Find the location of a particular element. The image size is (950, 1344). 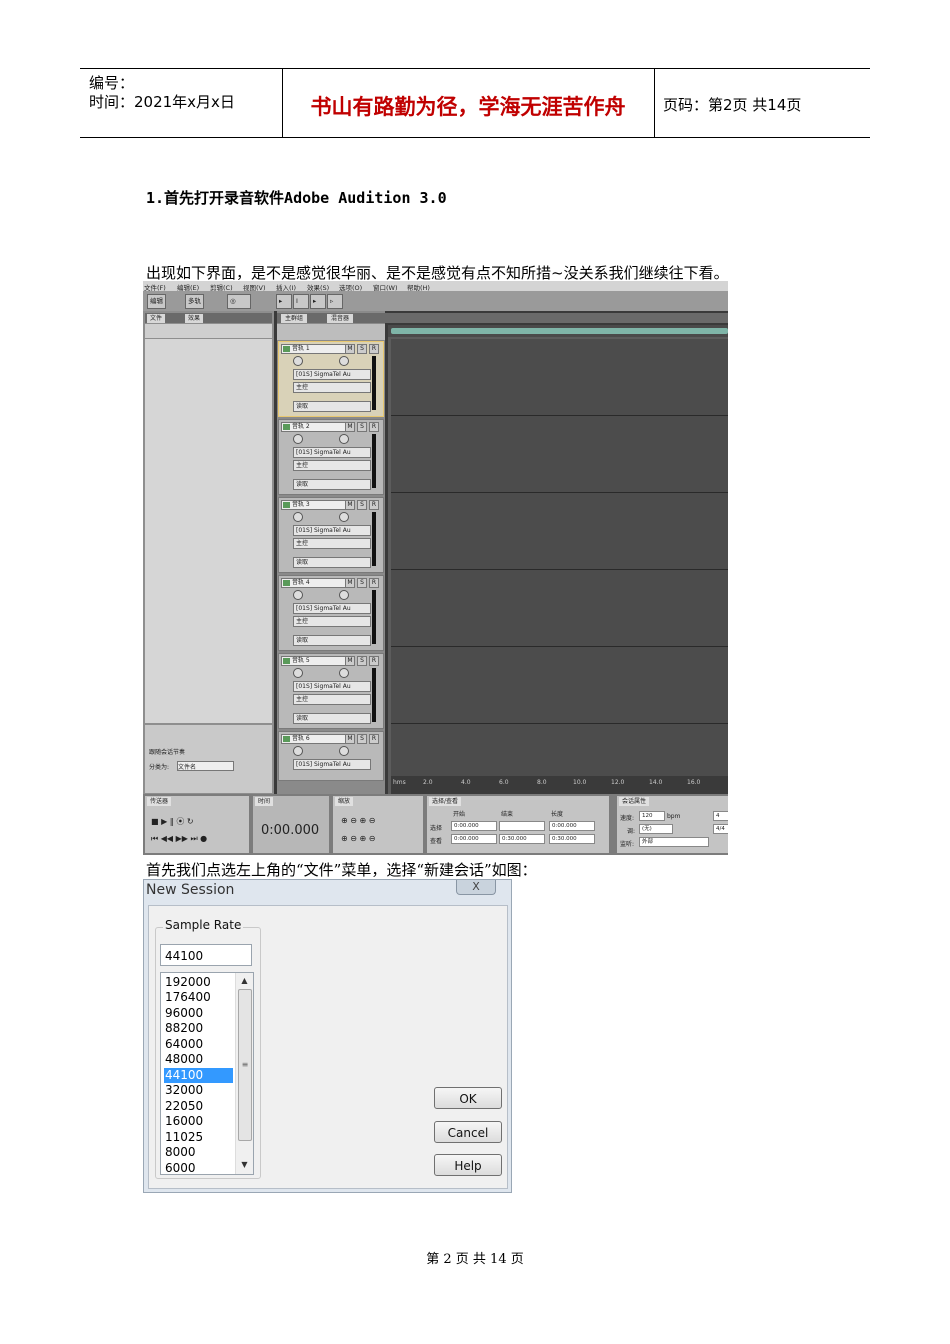

tab-main-group: 主群组 is located at coordinates (294, 318).